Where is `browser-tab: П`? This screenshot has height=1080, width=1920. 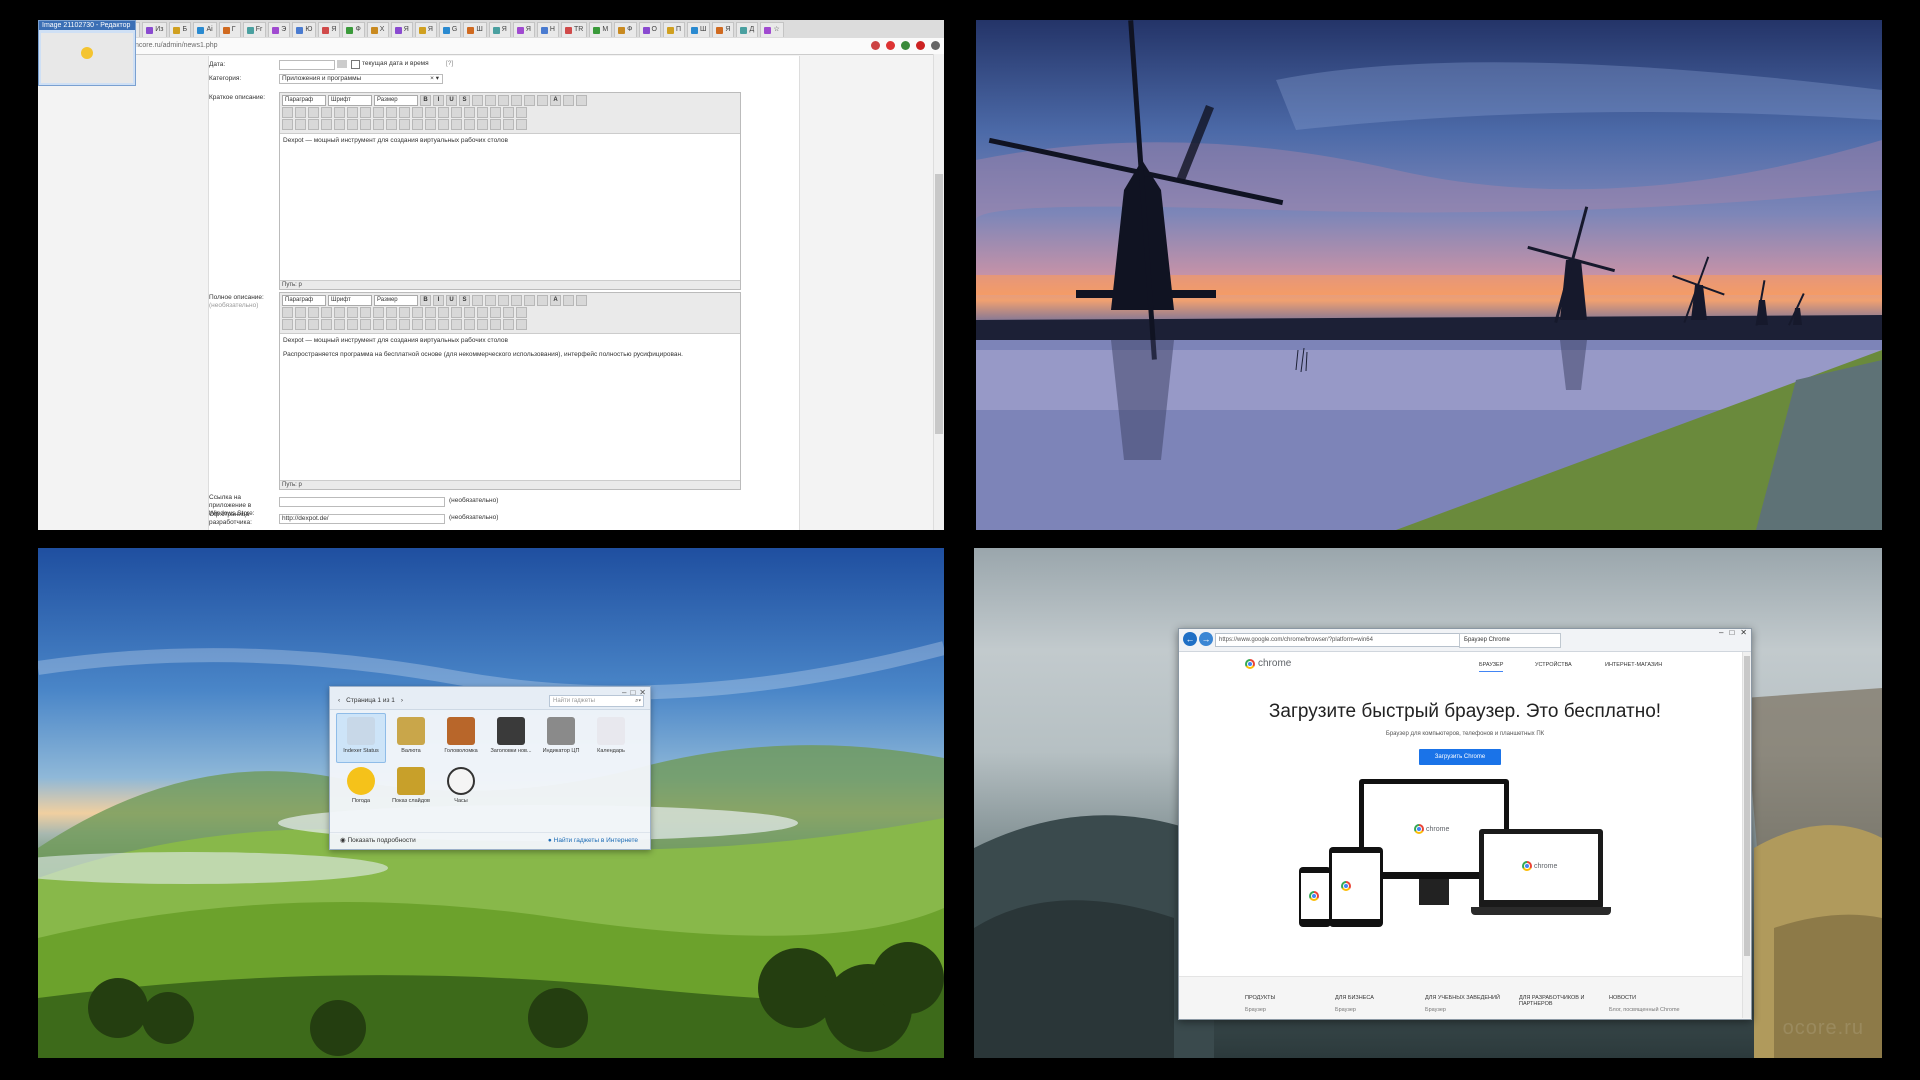 browser-tab: П is located at coordinates (673, 29).